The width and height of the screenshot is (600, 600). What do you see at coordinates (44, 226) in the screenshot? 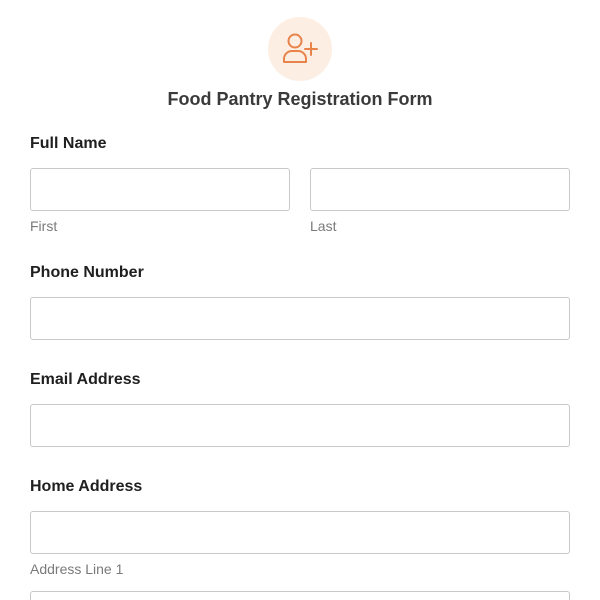
I see `first-name-sublabel: First` at bounding box center [44, 226].